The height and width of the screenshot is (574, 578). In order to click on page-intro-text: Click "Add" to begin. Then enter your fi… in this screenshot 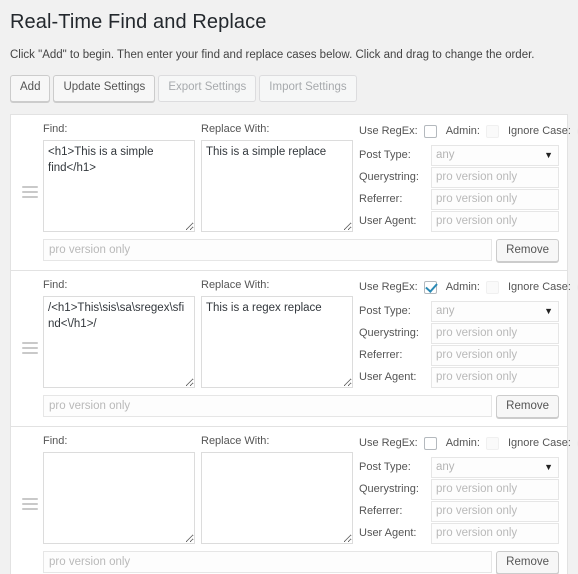, I will do `click(272, 55)`.